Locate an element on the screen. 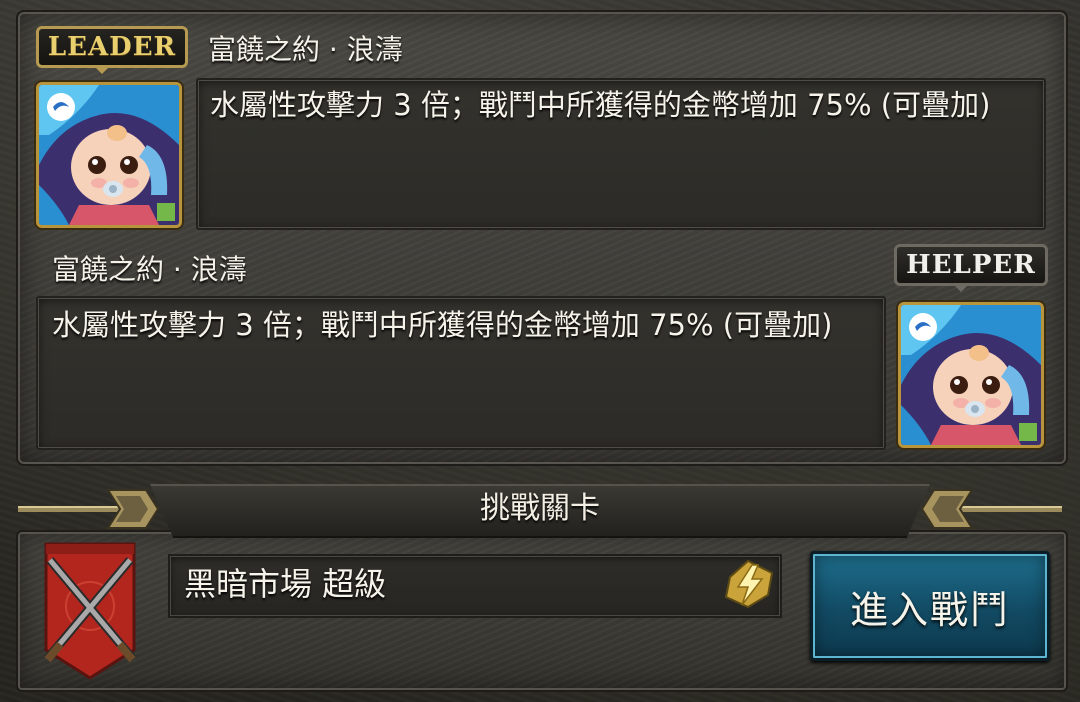 The image size is (1080, 702). helper-badge: HELPER is located at coordinates (971, 265).